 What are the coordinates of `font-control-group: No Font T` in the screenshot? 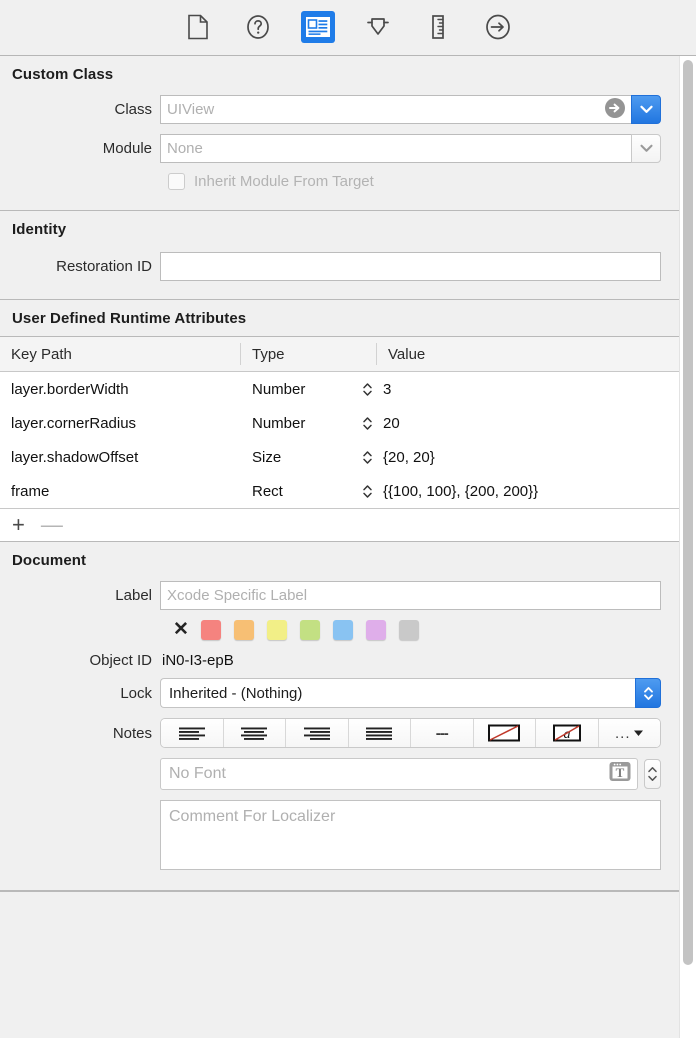 It's located at (410, 774).